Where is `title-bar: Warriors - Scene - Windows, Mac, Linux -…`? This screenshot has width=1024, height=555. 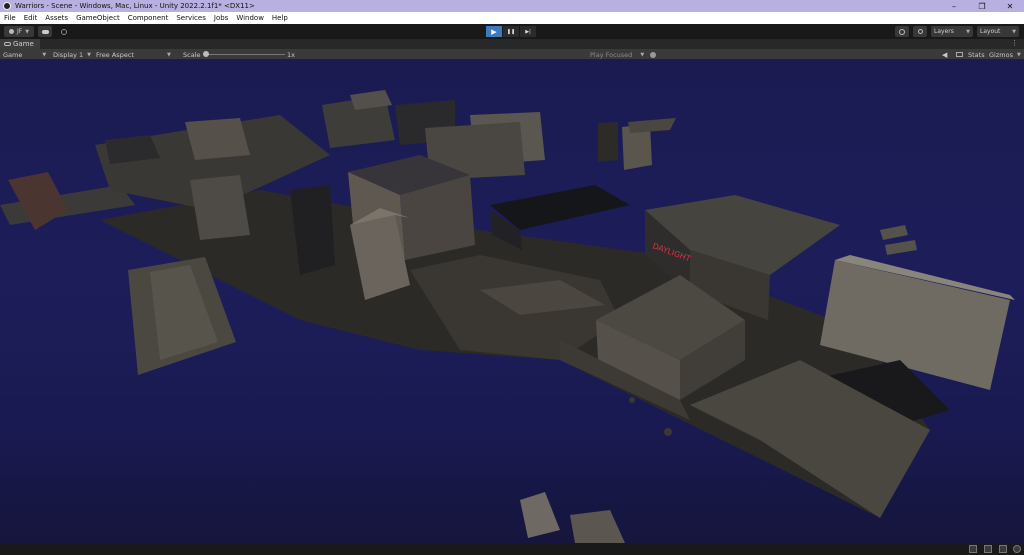
title-bar: Warriors - Scene - Windows, Mac, Linux -… is located at coordinates (512, 6).